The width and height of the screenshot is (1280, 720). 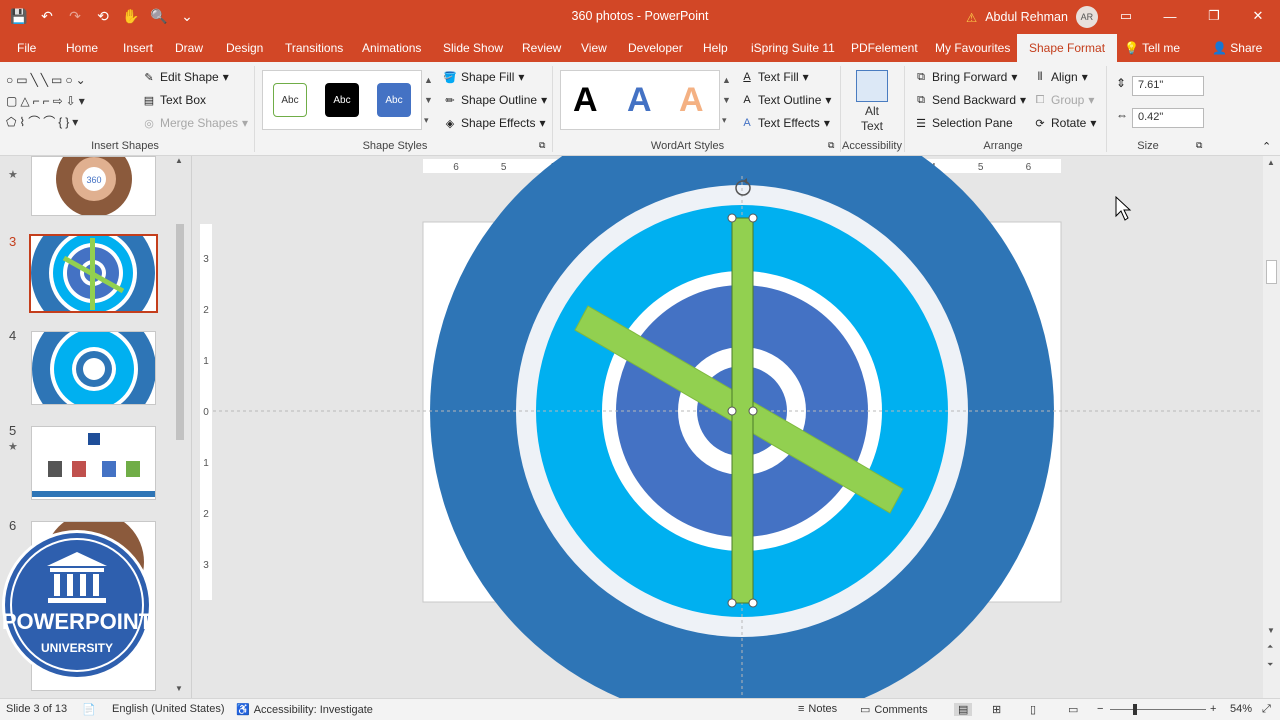 What do you see at coordinates (1170, 16) in the screenshot?
I see `minimize-icon: —` at bounding box center [1170, 16].